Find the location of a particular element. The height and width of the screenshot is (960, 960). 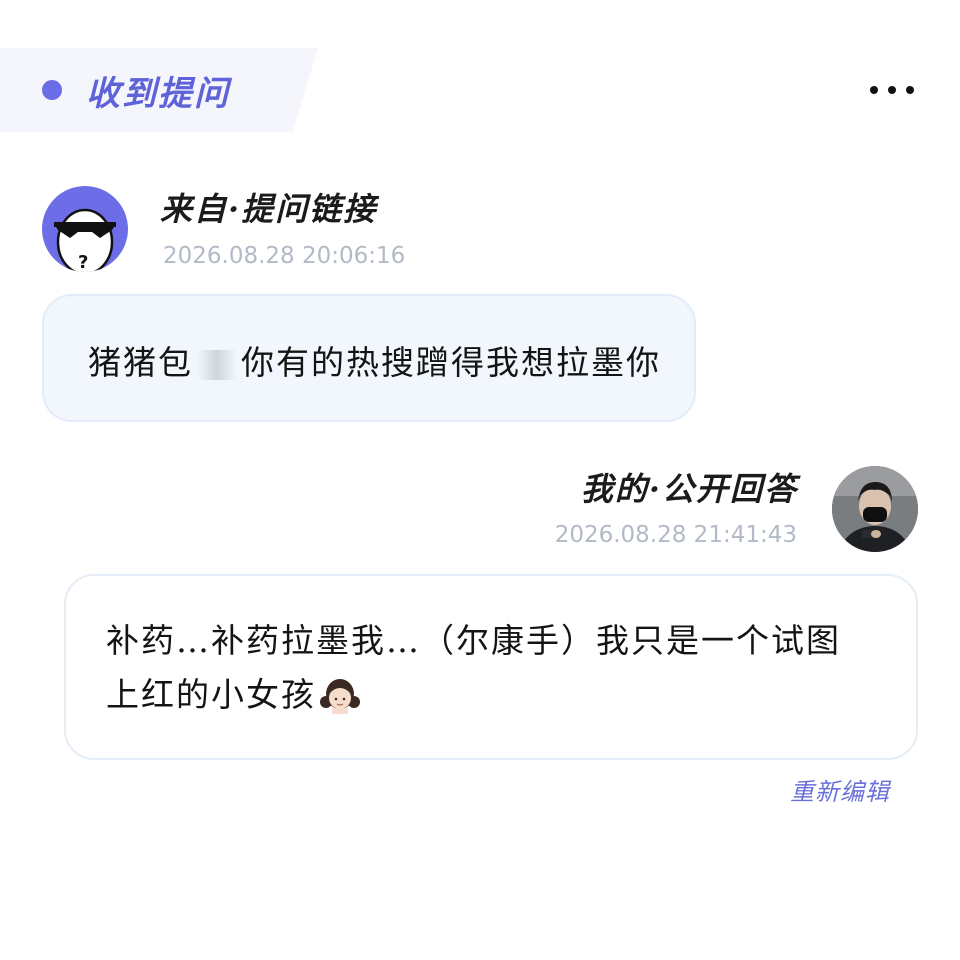

girl-emoji-icon is located at coordinates (340, 696).